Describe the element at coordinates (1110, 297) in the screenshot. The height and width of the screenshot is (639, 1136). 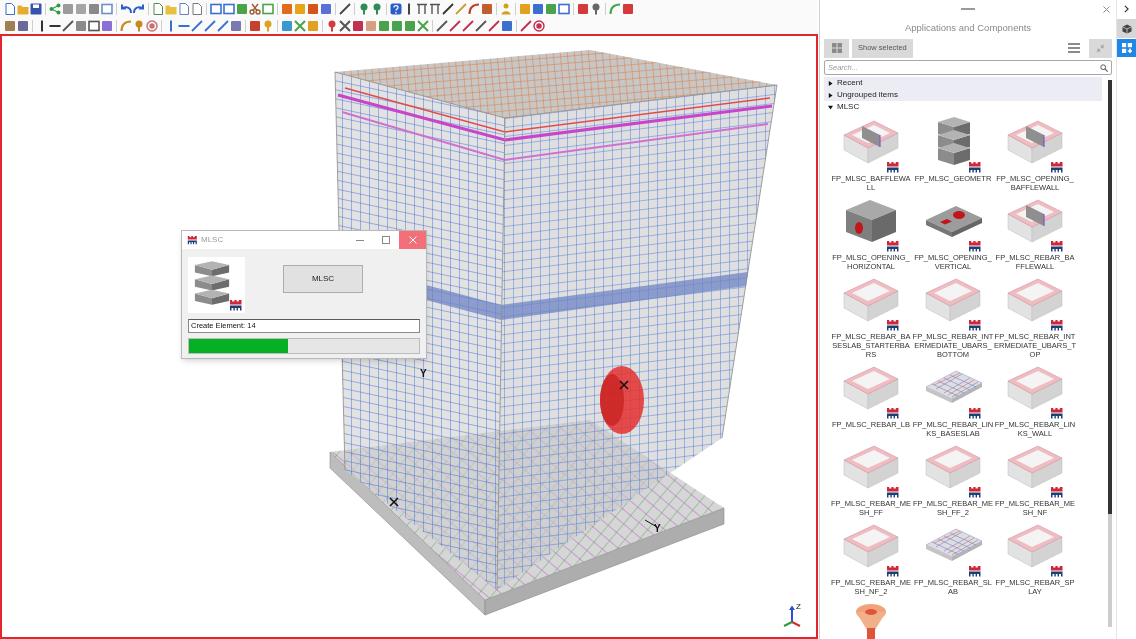
I see `scrollbar-thumb` at that location.